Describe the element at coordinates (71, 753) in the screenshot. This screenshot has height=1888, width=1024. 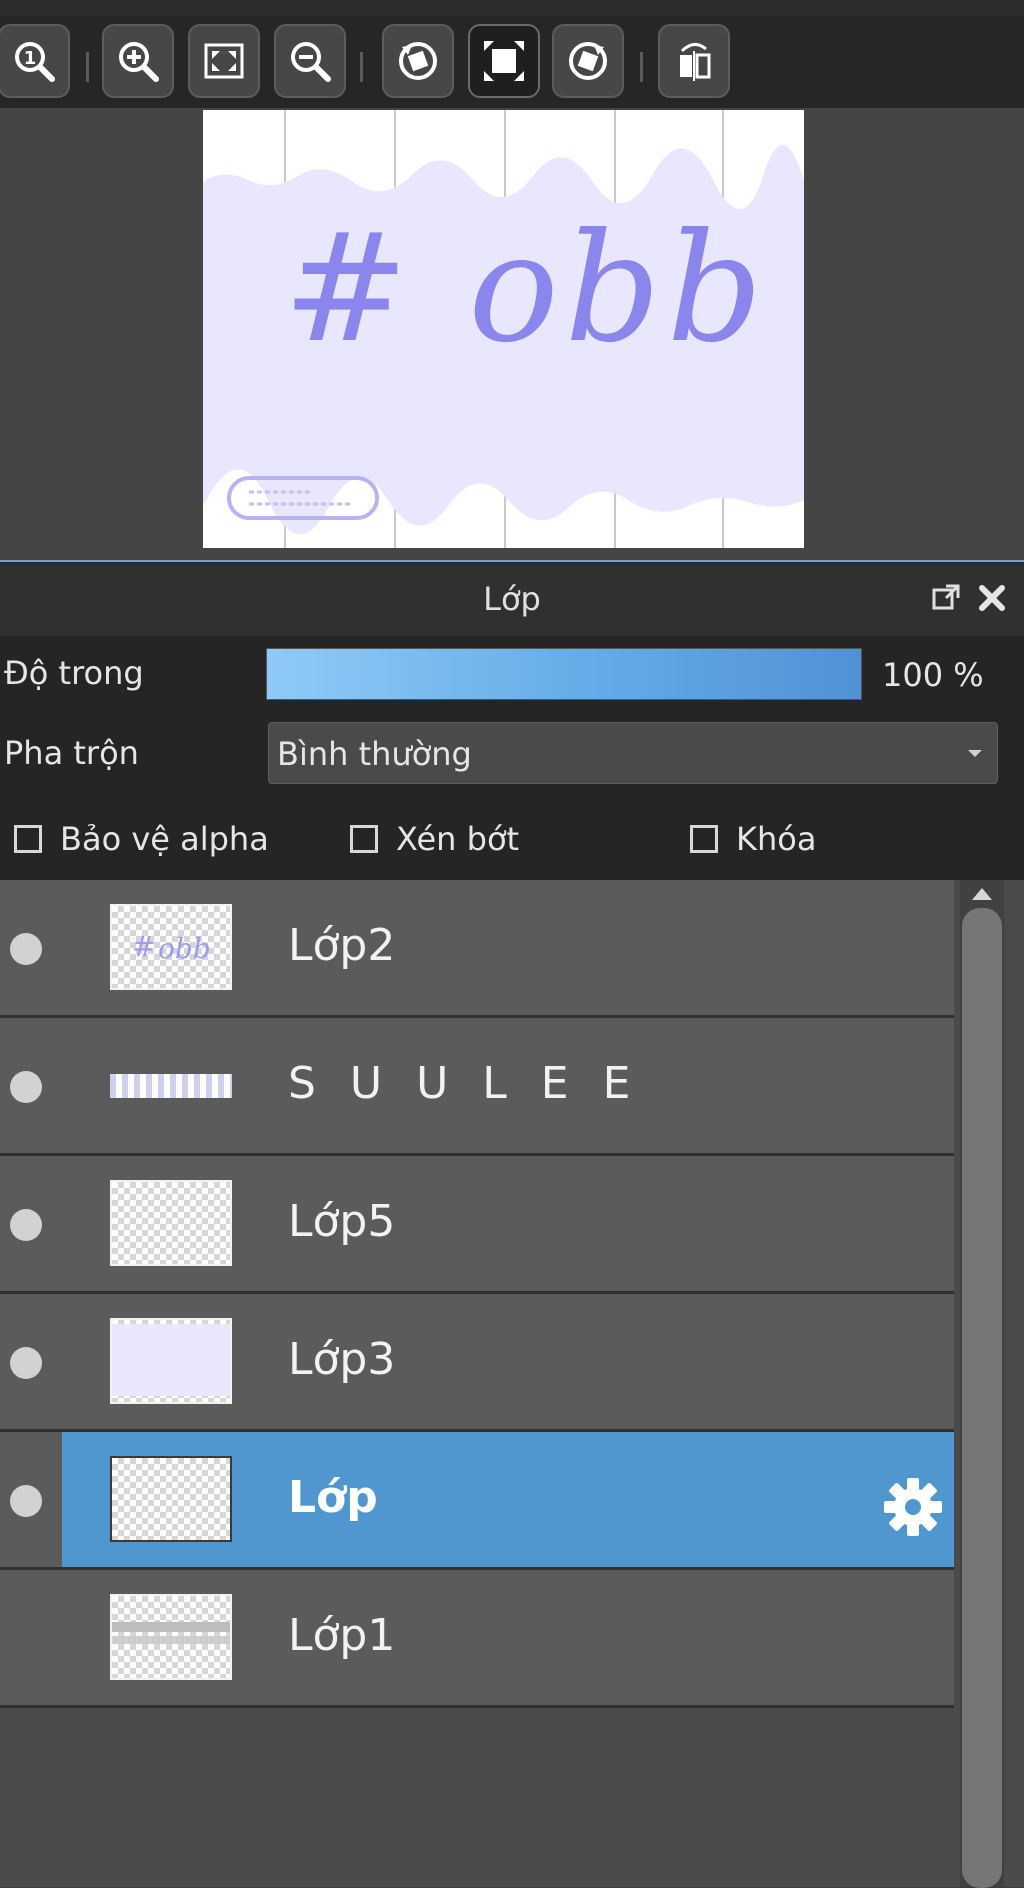
I see `blend-mode-label: Pha trộn` at that location.